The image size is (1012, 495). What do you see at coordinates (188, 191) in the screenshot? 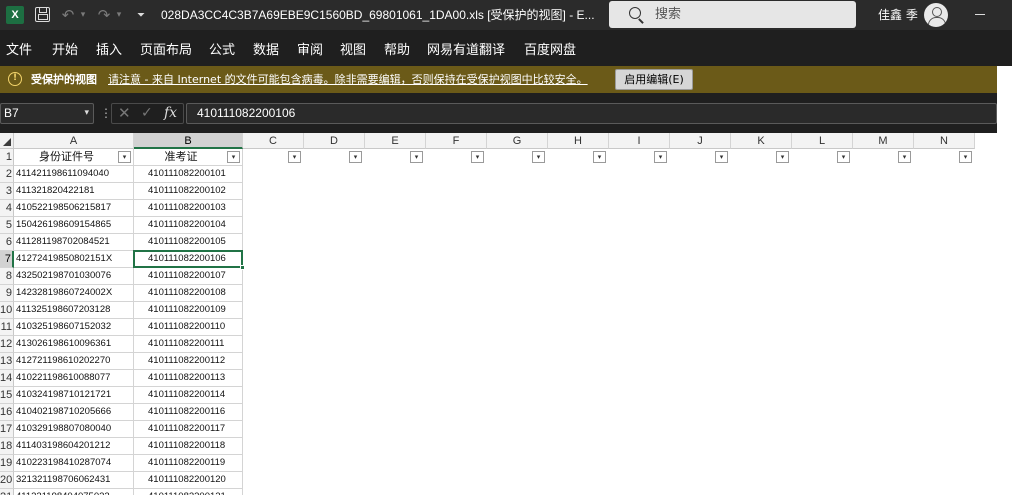
I see `cell-admission-ticket: 410111082200102` at bounding box center [188, 191].